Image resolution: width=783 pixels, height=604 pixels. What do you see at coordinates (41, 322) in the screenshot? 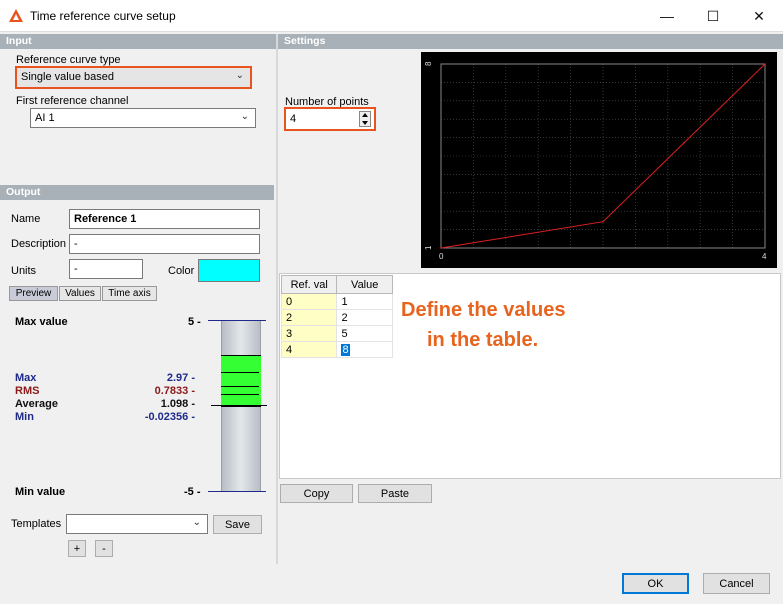
I see `max-value-label: Max value` at bounding box center [41, 322].